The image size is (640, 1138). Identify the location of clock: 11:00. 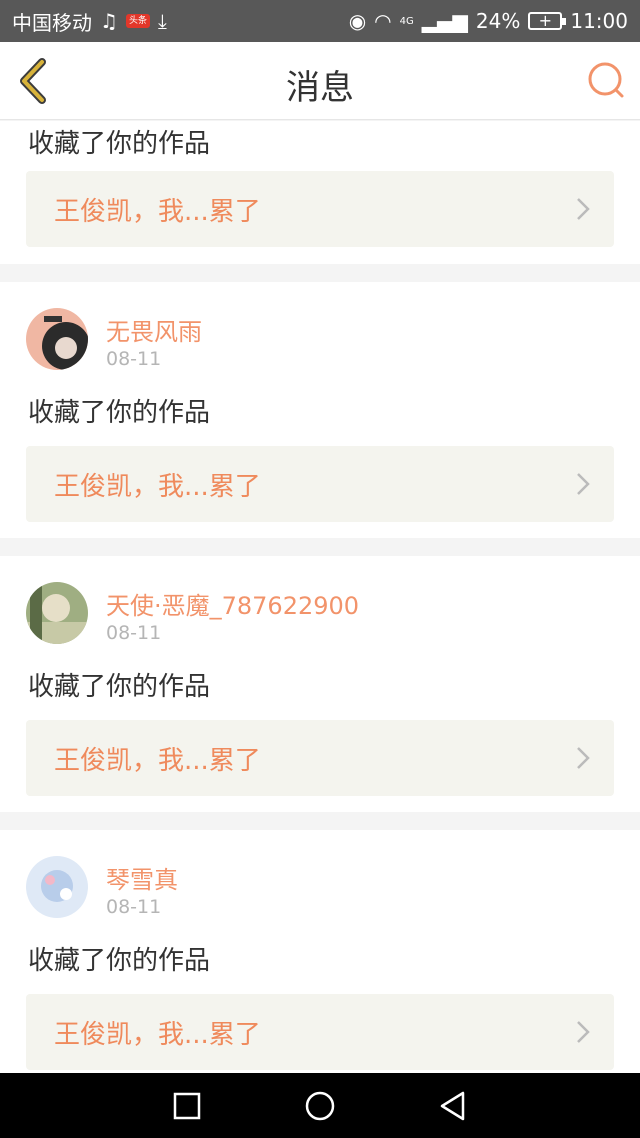
(599, 21).